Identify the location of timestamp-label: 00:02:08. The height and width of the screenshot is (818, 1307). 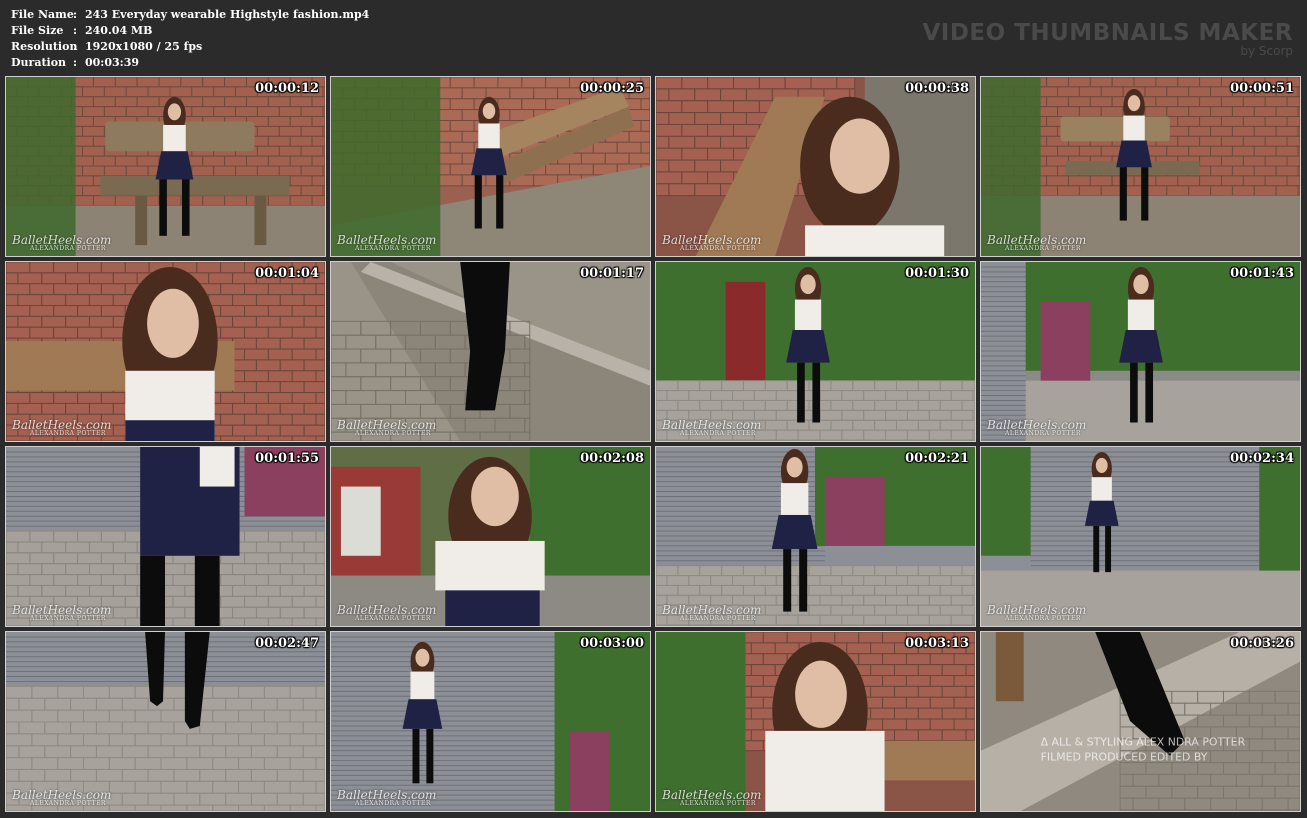
(612, 458).